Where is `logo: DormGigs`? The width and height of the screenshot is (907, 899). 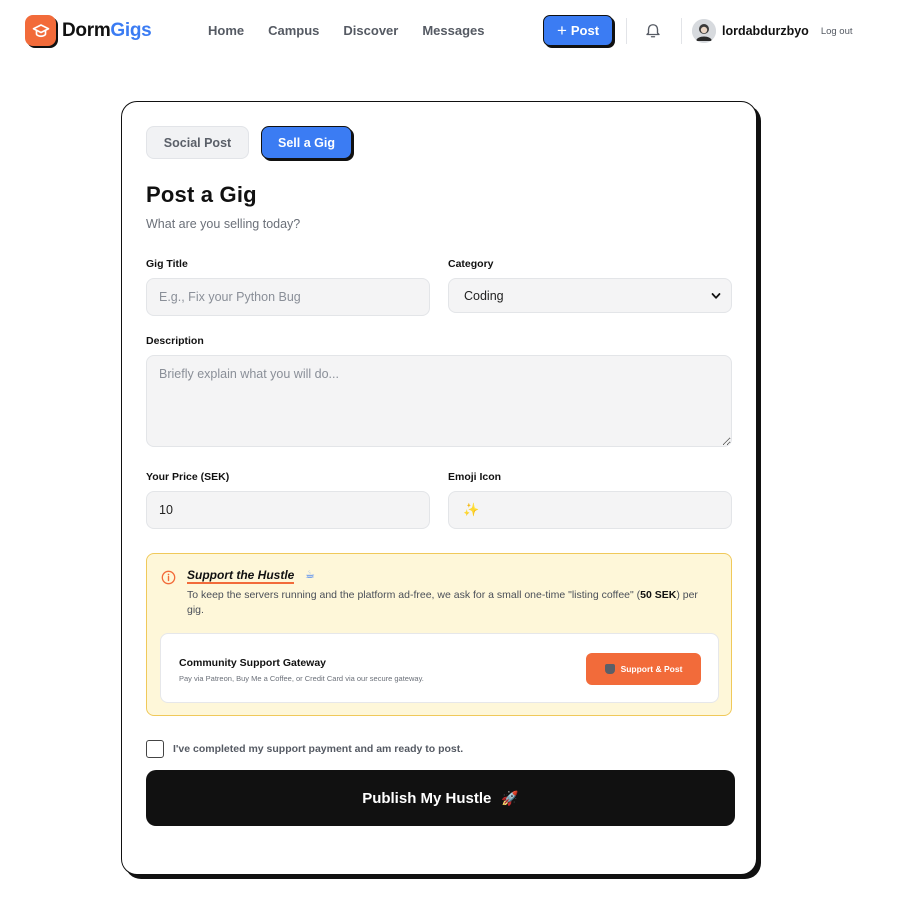 logo: DormGigs is located at coordinates (88, 30).